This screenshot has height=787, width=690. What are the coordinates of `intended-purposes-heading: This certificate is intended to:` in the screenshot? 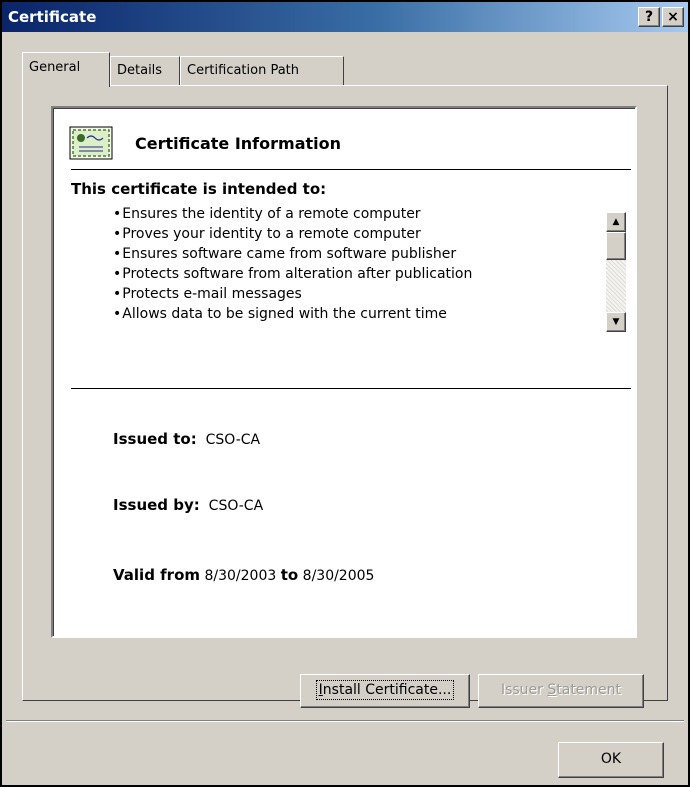 It's located at (199, 189).